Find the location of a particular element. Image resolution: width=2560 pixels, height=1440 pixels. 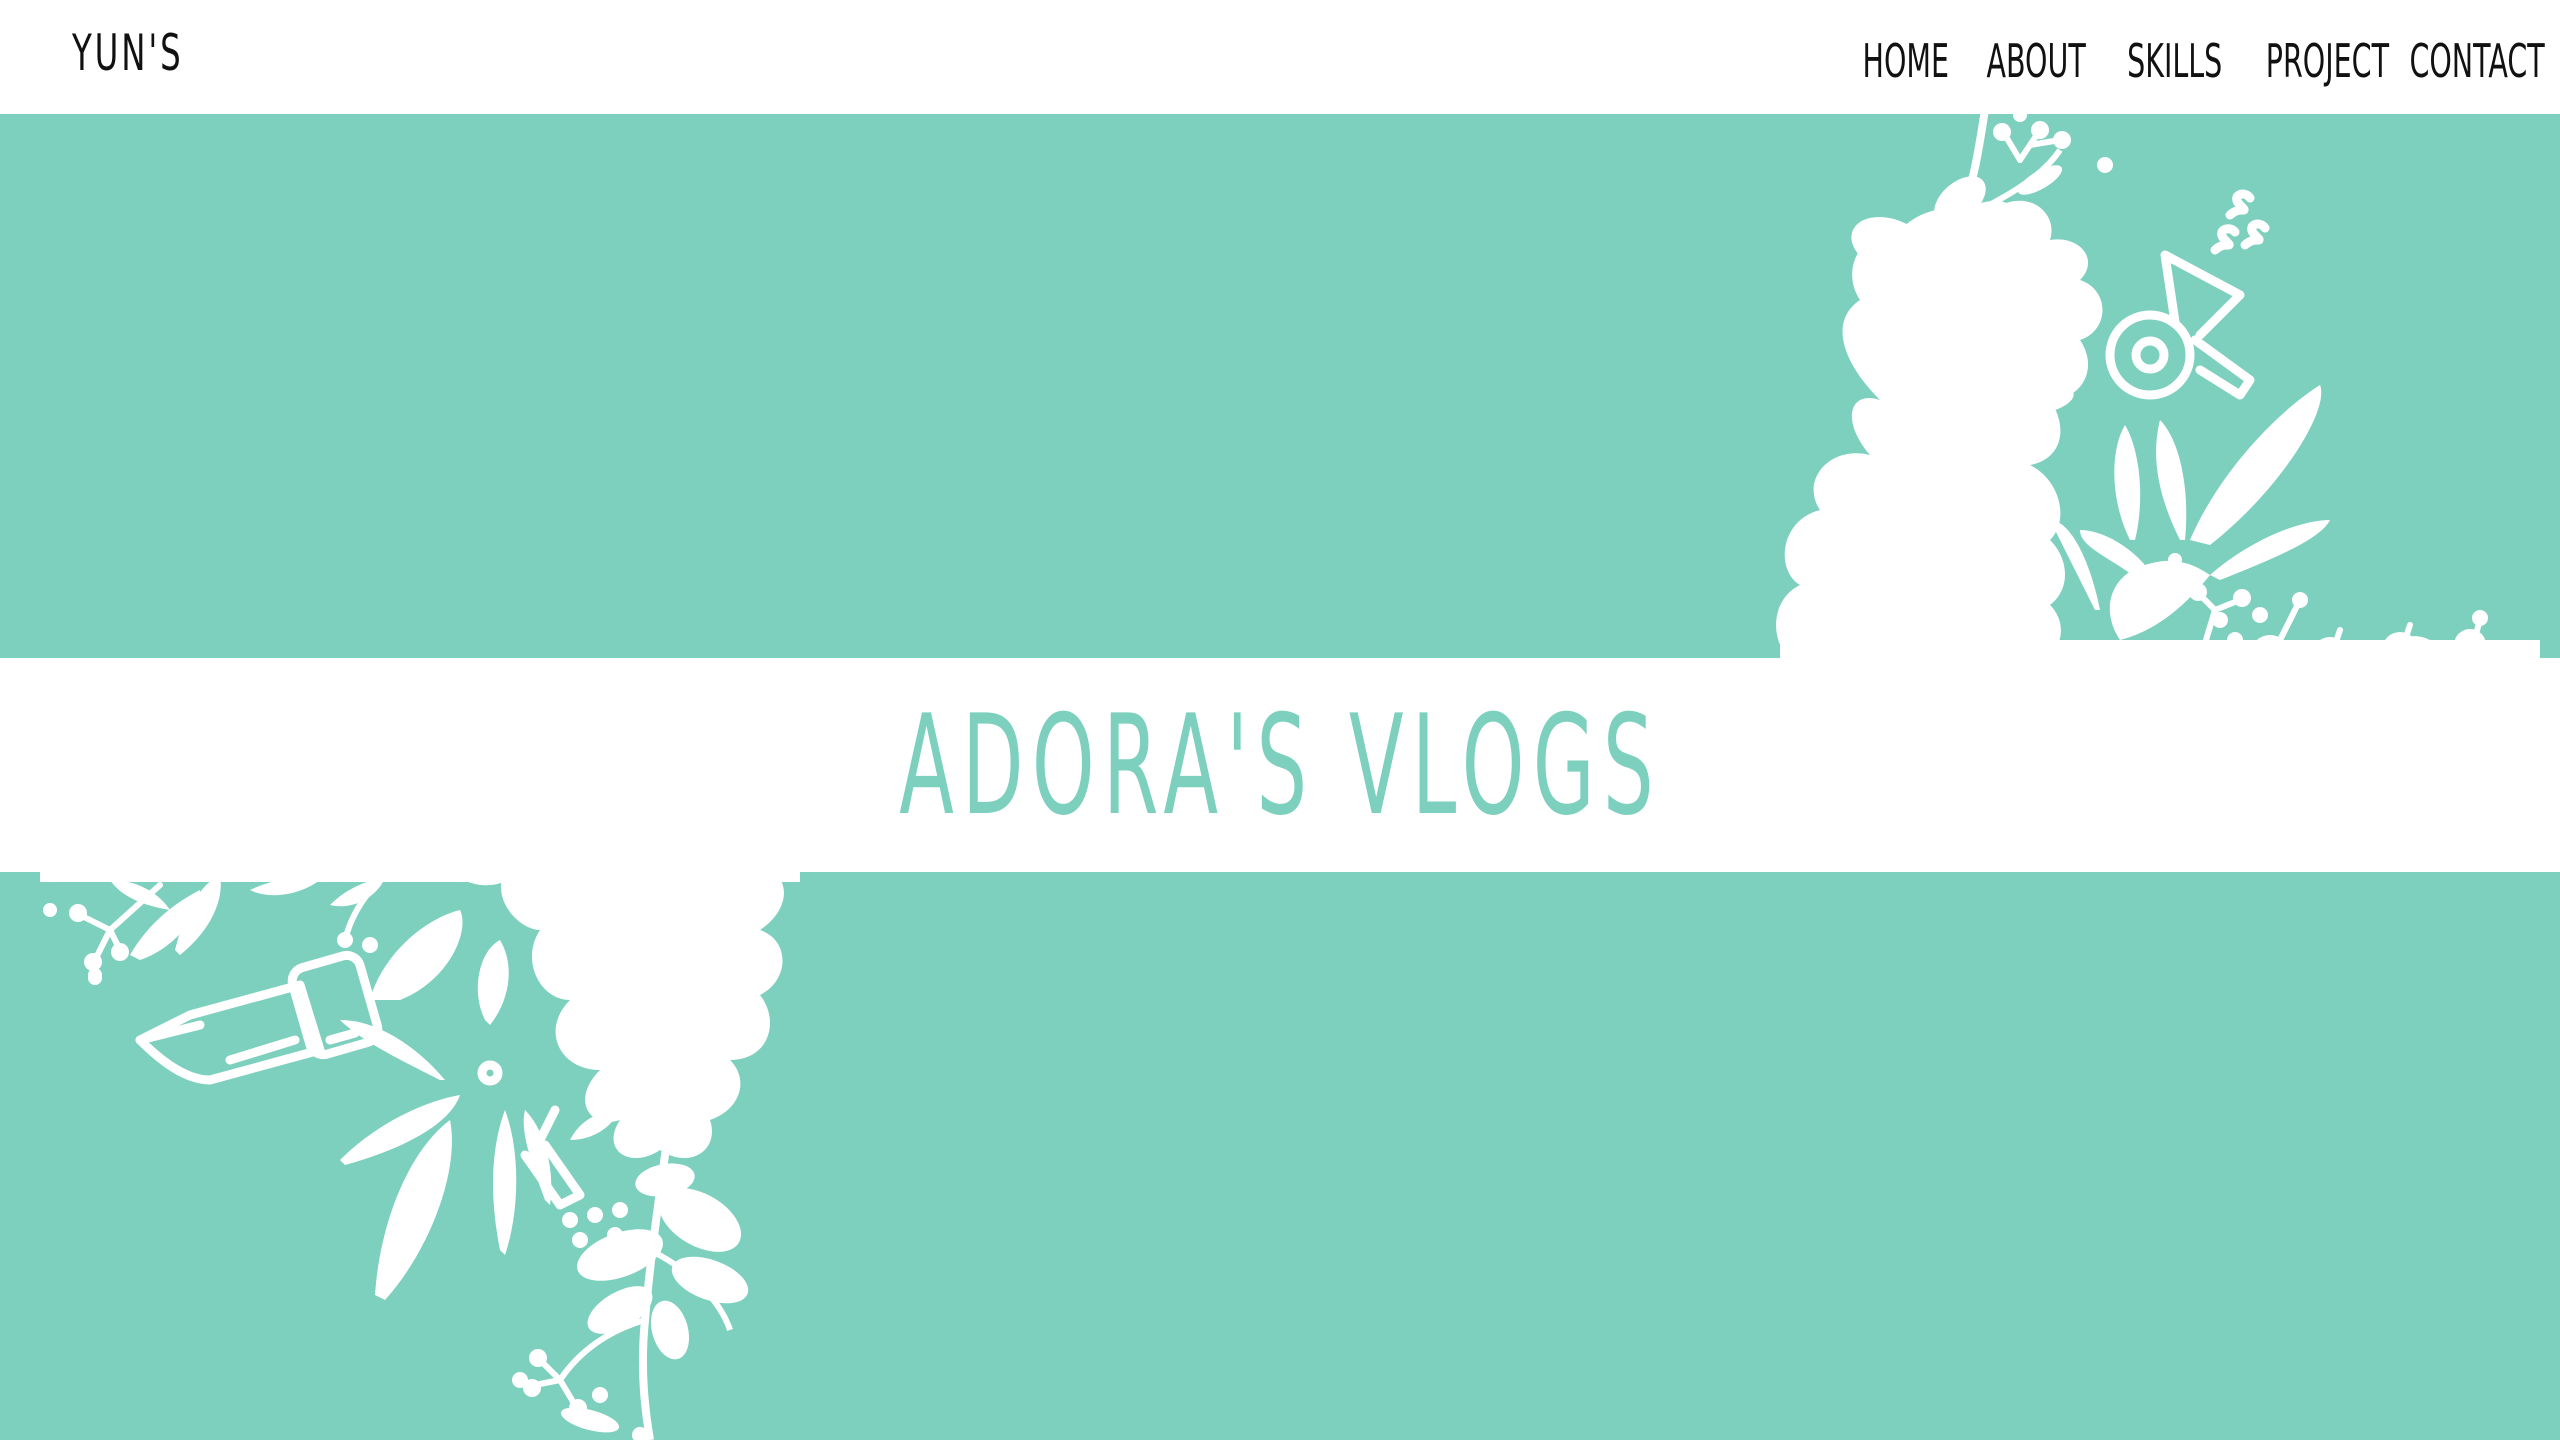

nav-link-contact: CONTACT is located at coordinates (2476, 61).